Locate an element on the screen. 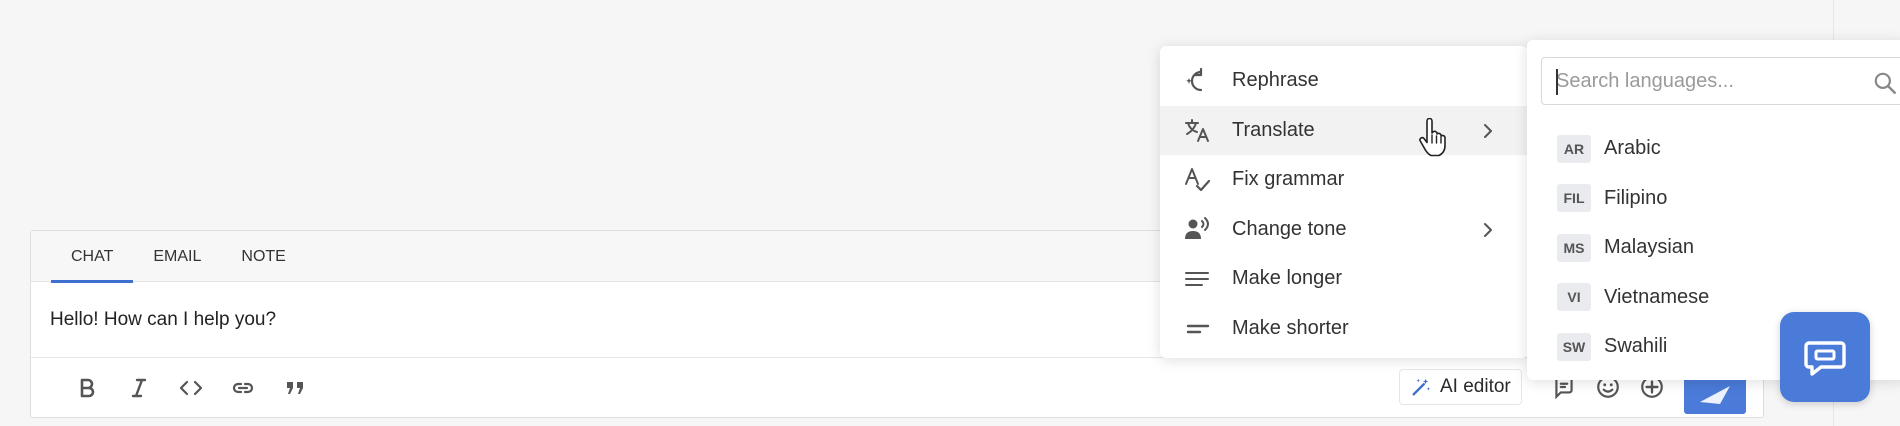 The width and height of the screenshot is (1900, 426). chat-bubble-icon is located at coordinates (1825, 358).